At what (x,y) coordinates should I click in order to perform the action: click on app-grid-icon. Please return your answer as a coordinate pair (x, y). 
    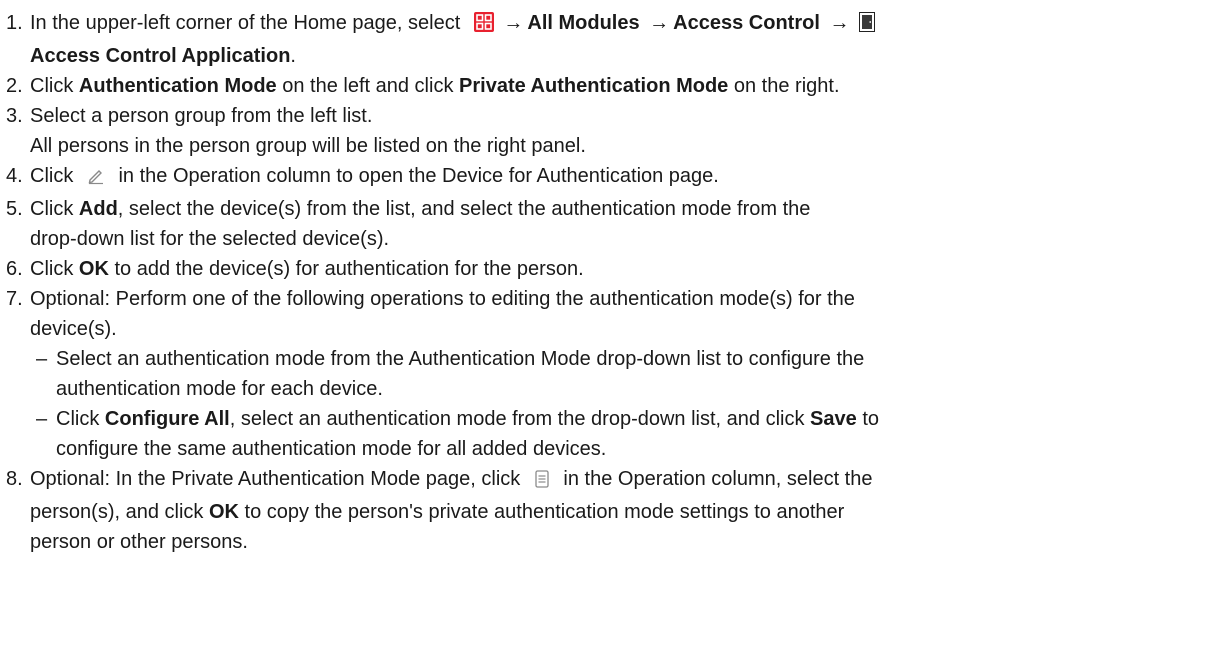
    Looking at the image, I should click on (483, 26).